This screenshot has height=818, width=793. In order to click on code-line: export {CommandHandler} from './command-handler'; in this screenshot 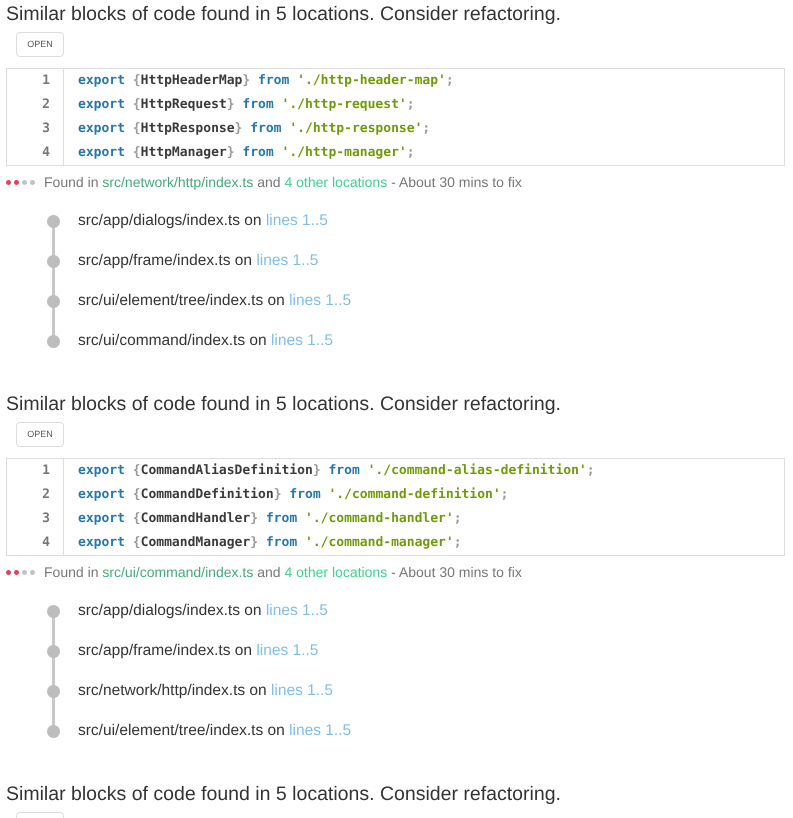, I will do `click(270, 519)`.